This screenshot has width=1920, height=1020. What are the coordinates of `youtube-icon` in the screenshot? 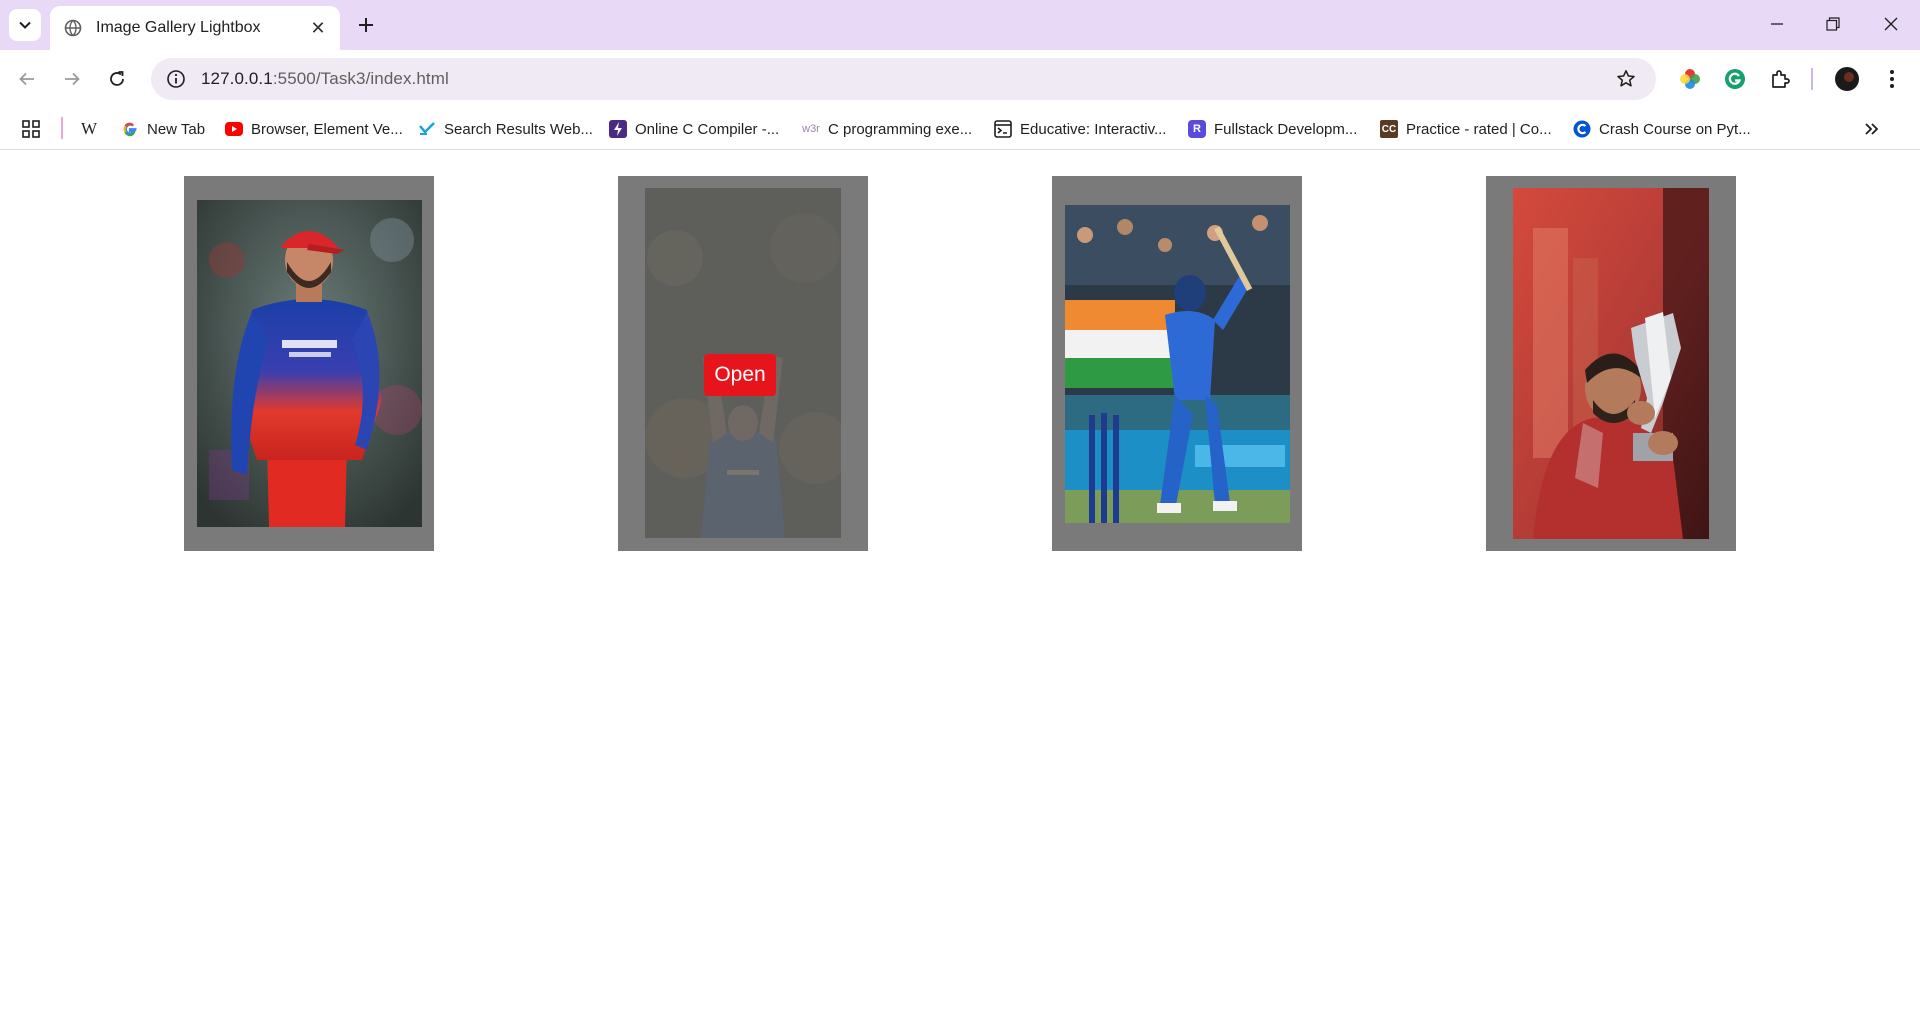 It's located at (234, 129).